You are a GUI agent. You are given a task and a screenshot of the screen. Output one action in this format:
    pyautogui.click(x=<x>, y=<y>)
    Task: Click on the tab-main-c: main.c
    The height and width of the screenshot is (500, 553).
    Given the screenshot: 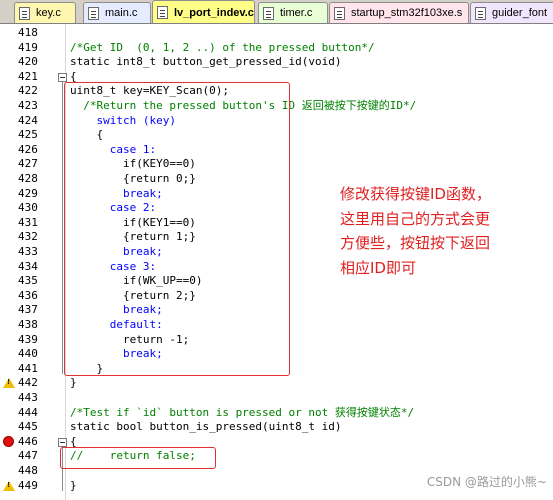 What is the action you would take?
    pyautogui.click(x=117, y=12)
    